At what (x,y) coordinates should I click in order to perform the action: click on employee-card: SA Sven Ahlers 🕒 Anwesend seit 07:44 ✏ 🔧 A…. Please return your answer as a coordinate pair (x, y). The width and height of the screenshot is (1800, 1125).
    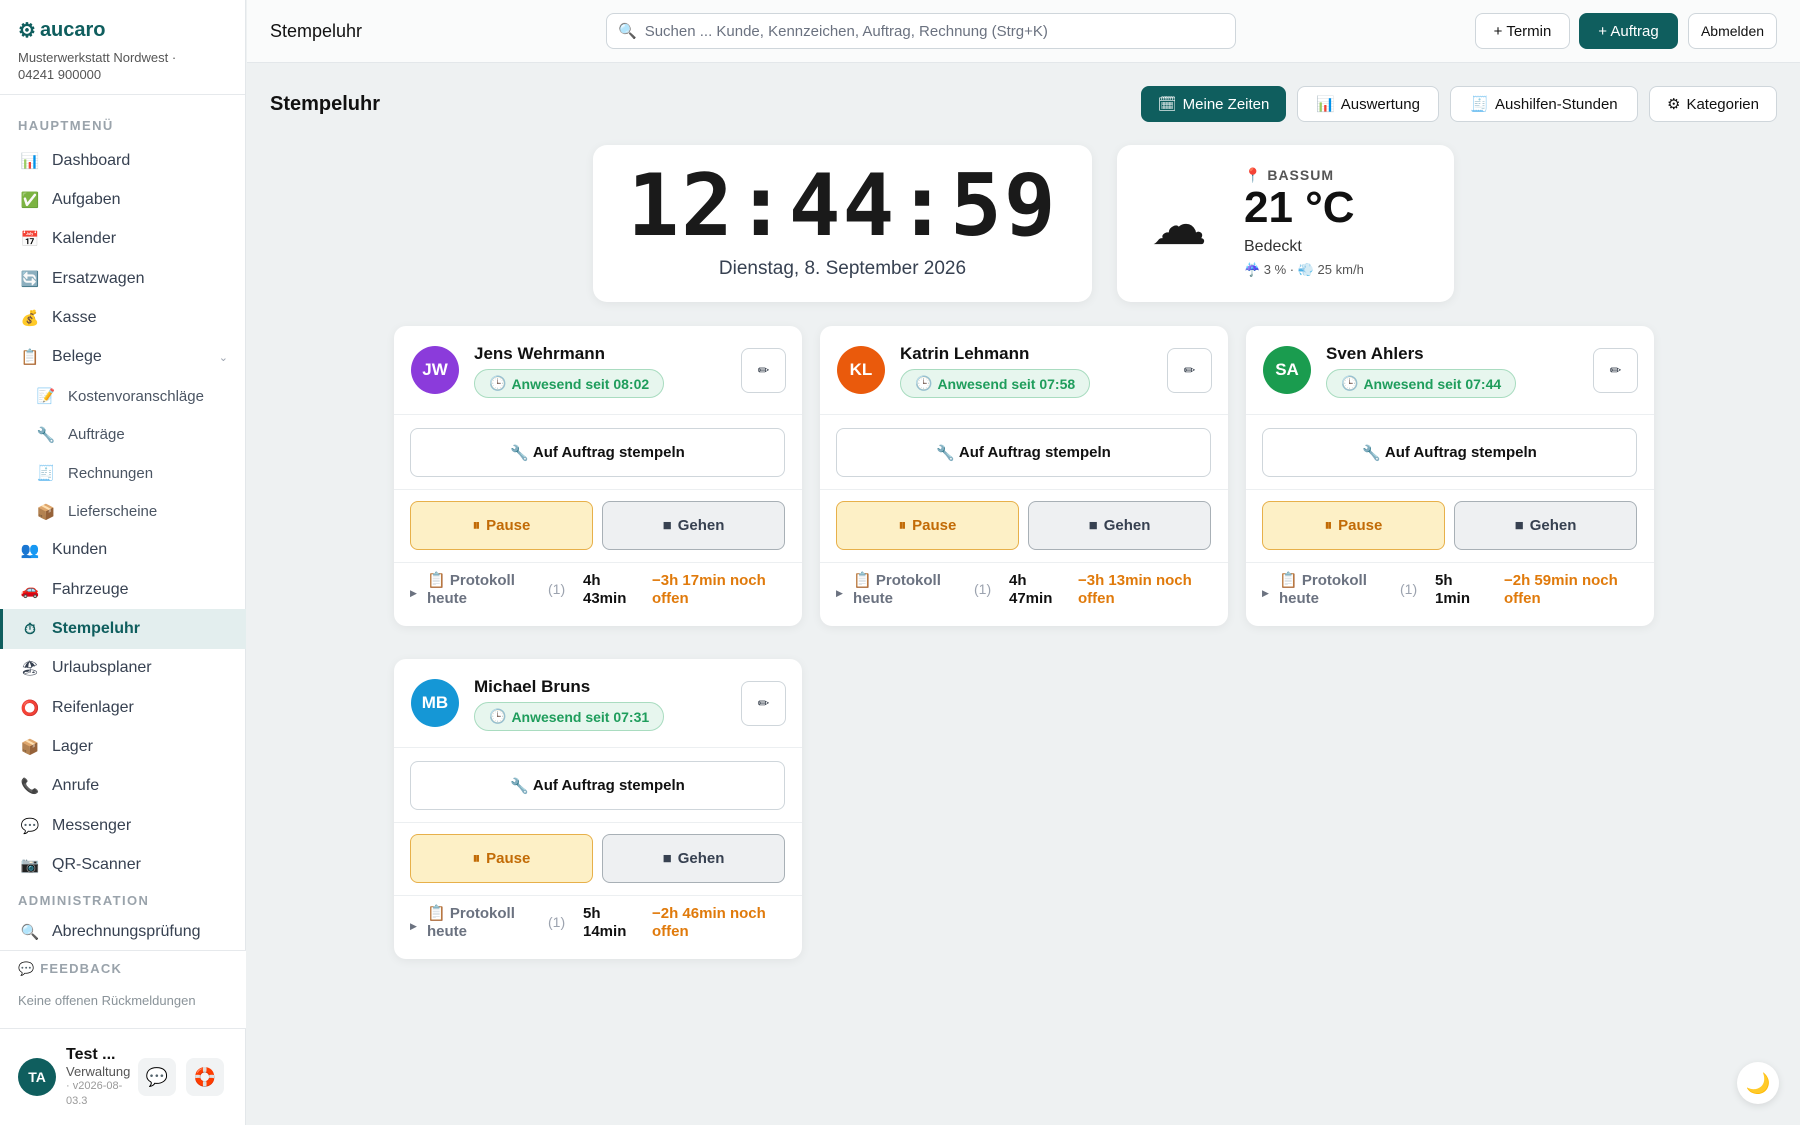
    Looking at the image, I should click on (1450, 476).